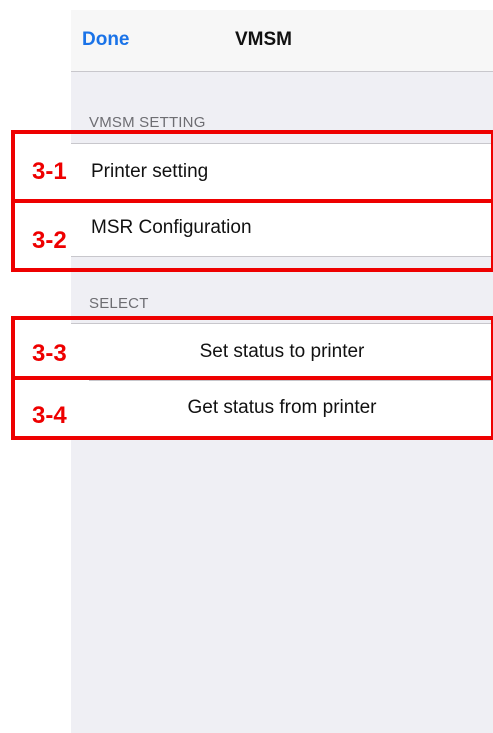  Describe the element at coordinates (282, 228) in the screenshot. I see `msr-configuration-cell: MSR Configuration` at that location.